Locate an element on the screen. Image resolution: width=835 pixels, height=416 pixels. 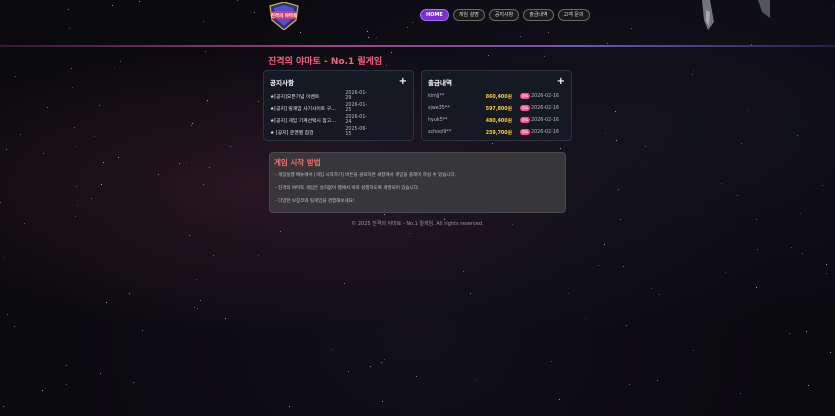
payout-amount: 597,800원 is located at coordinates (498, 109).